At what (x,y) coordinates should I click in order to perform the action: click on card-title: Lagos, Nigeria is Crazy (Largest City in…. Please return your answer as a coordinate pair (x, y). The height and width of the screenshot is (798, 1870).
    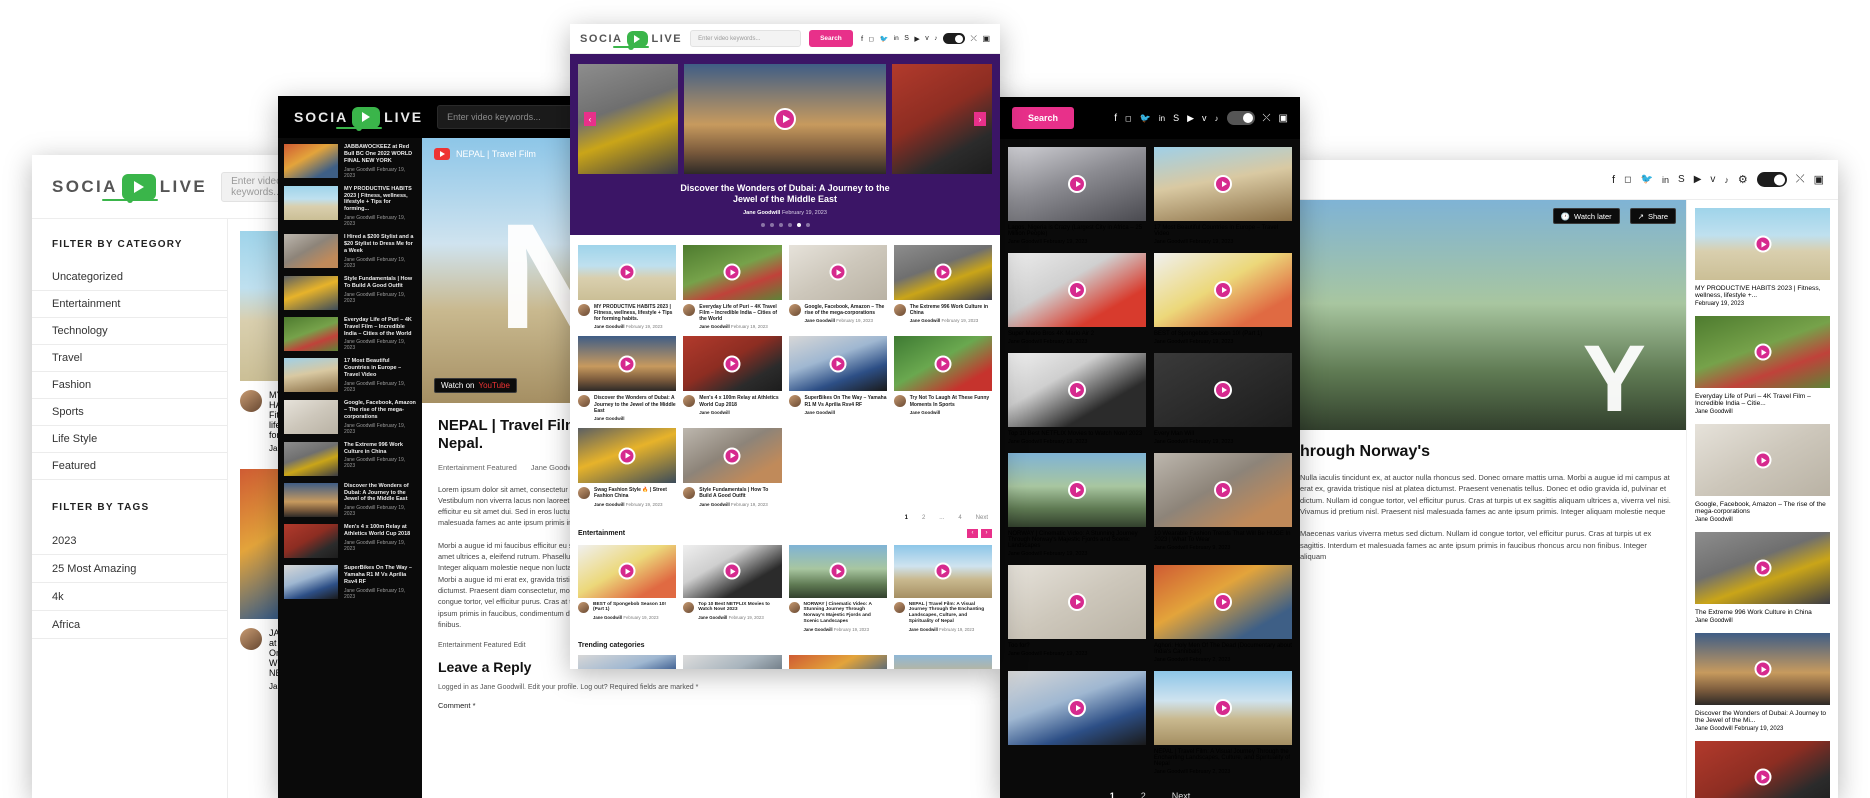
    Looking at the image, I should click on (1077, 231).